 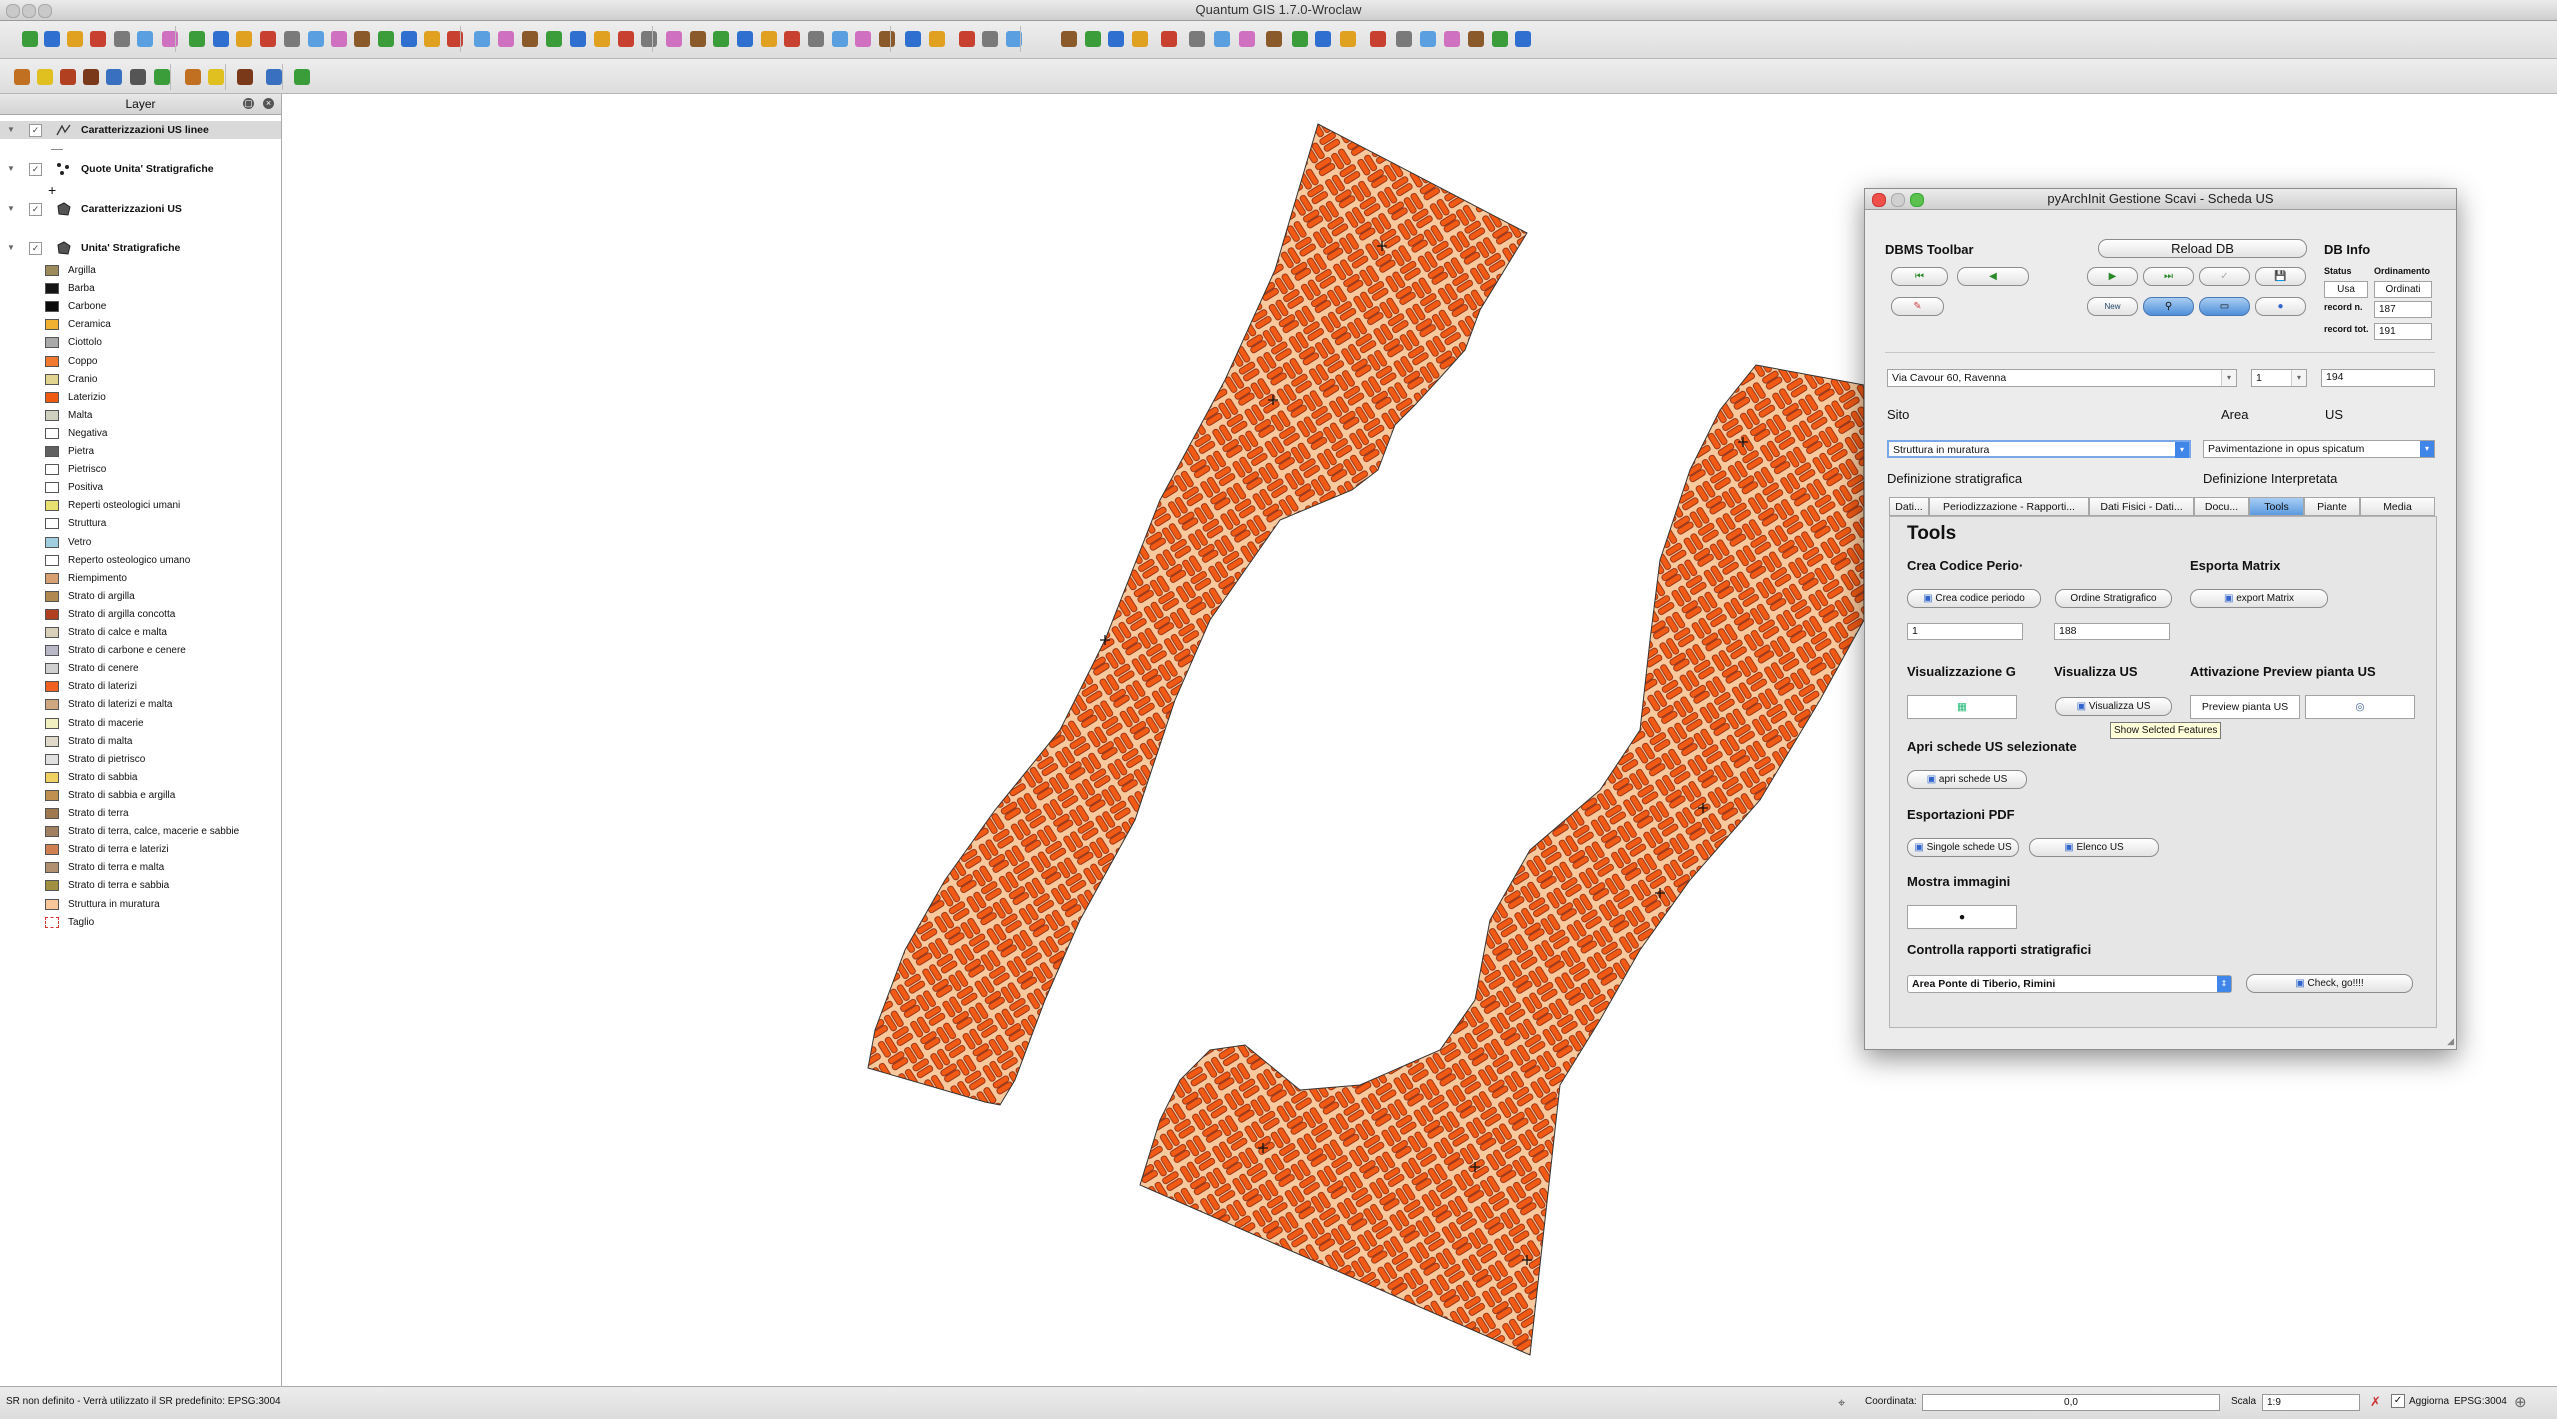 I want to click on apri-schede-us-button: ▣ apri schede US, so click(x=1967, y=779).